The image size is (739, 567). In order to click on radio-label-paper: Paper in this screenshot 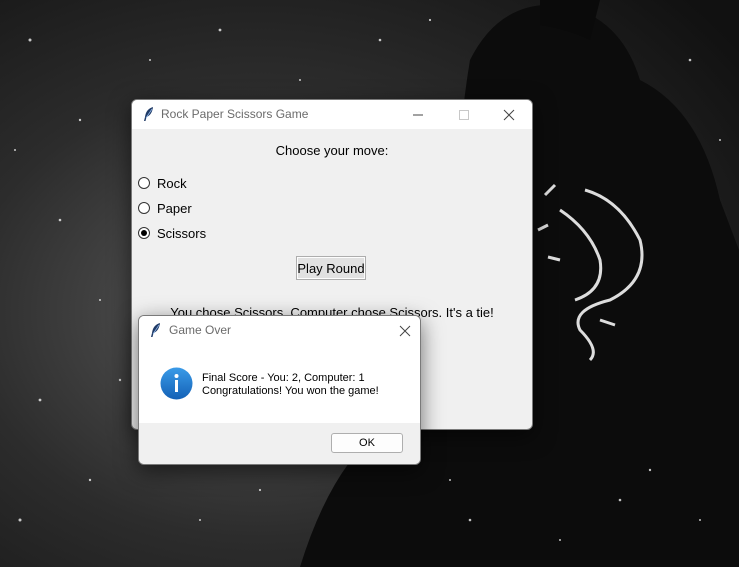, I will do `click(174, 208)`.